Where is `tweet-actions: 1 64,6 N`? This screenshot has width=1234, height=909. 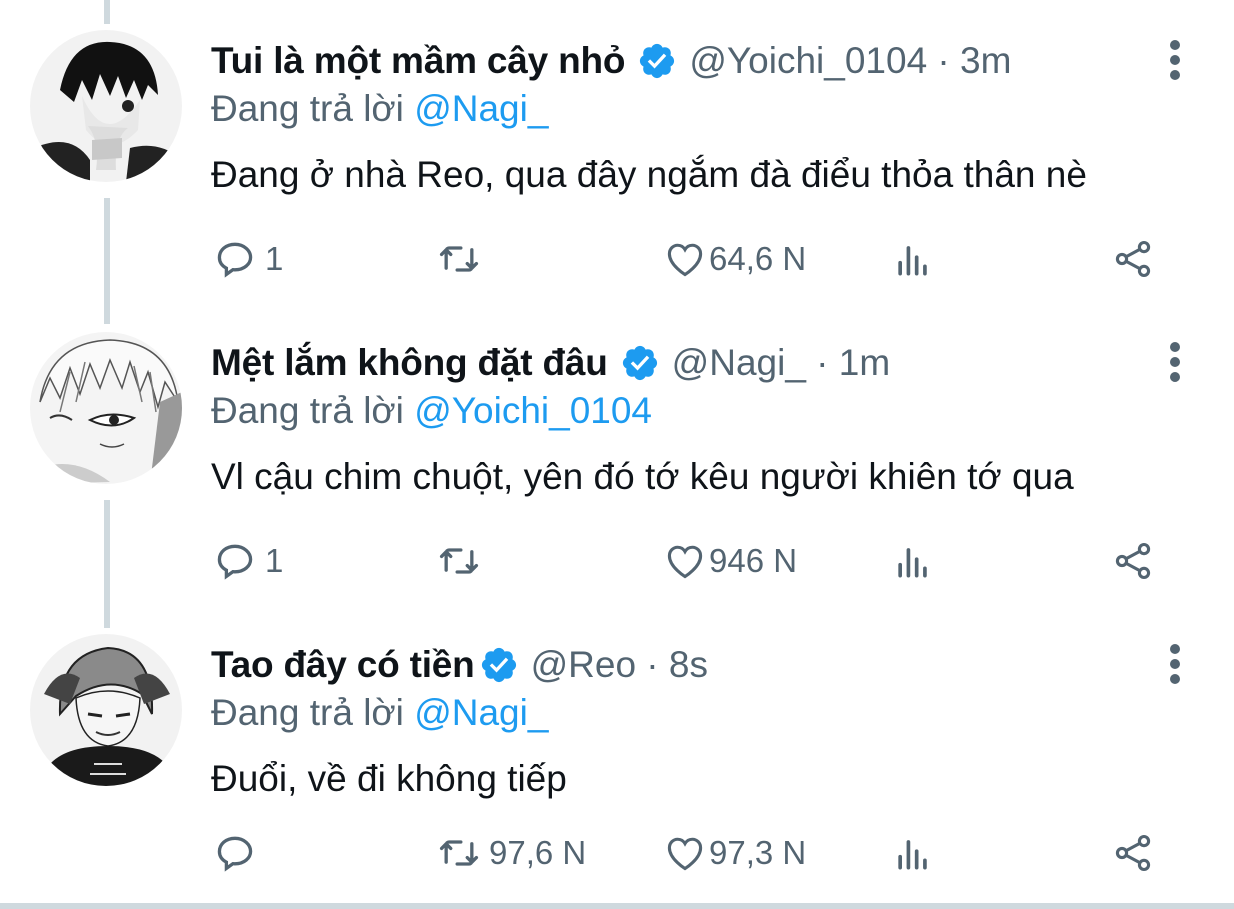
tweet-actions: 1 64,6 N is located at coordinates (691, 259).